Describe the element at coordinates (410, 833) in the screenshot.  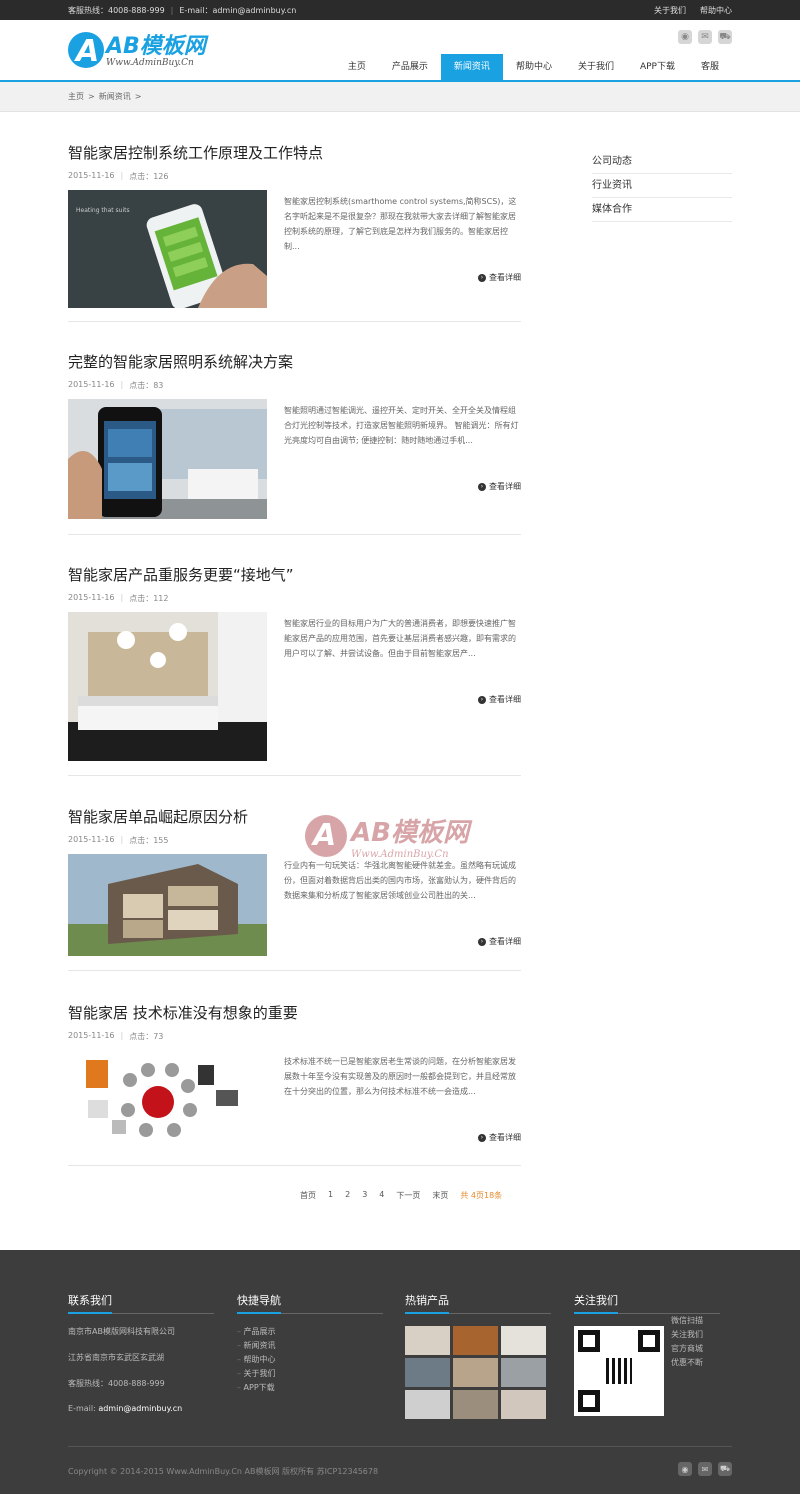
I see `watermark-text: AB模板网` at that location.